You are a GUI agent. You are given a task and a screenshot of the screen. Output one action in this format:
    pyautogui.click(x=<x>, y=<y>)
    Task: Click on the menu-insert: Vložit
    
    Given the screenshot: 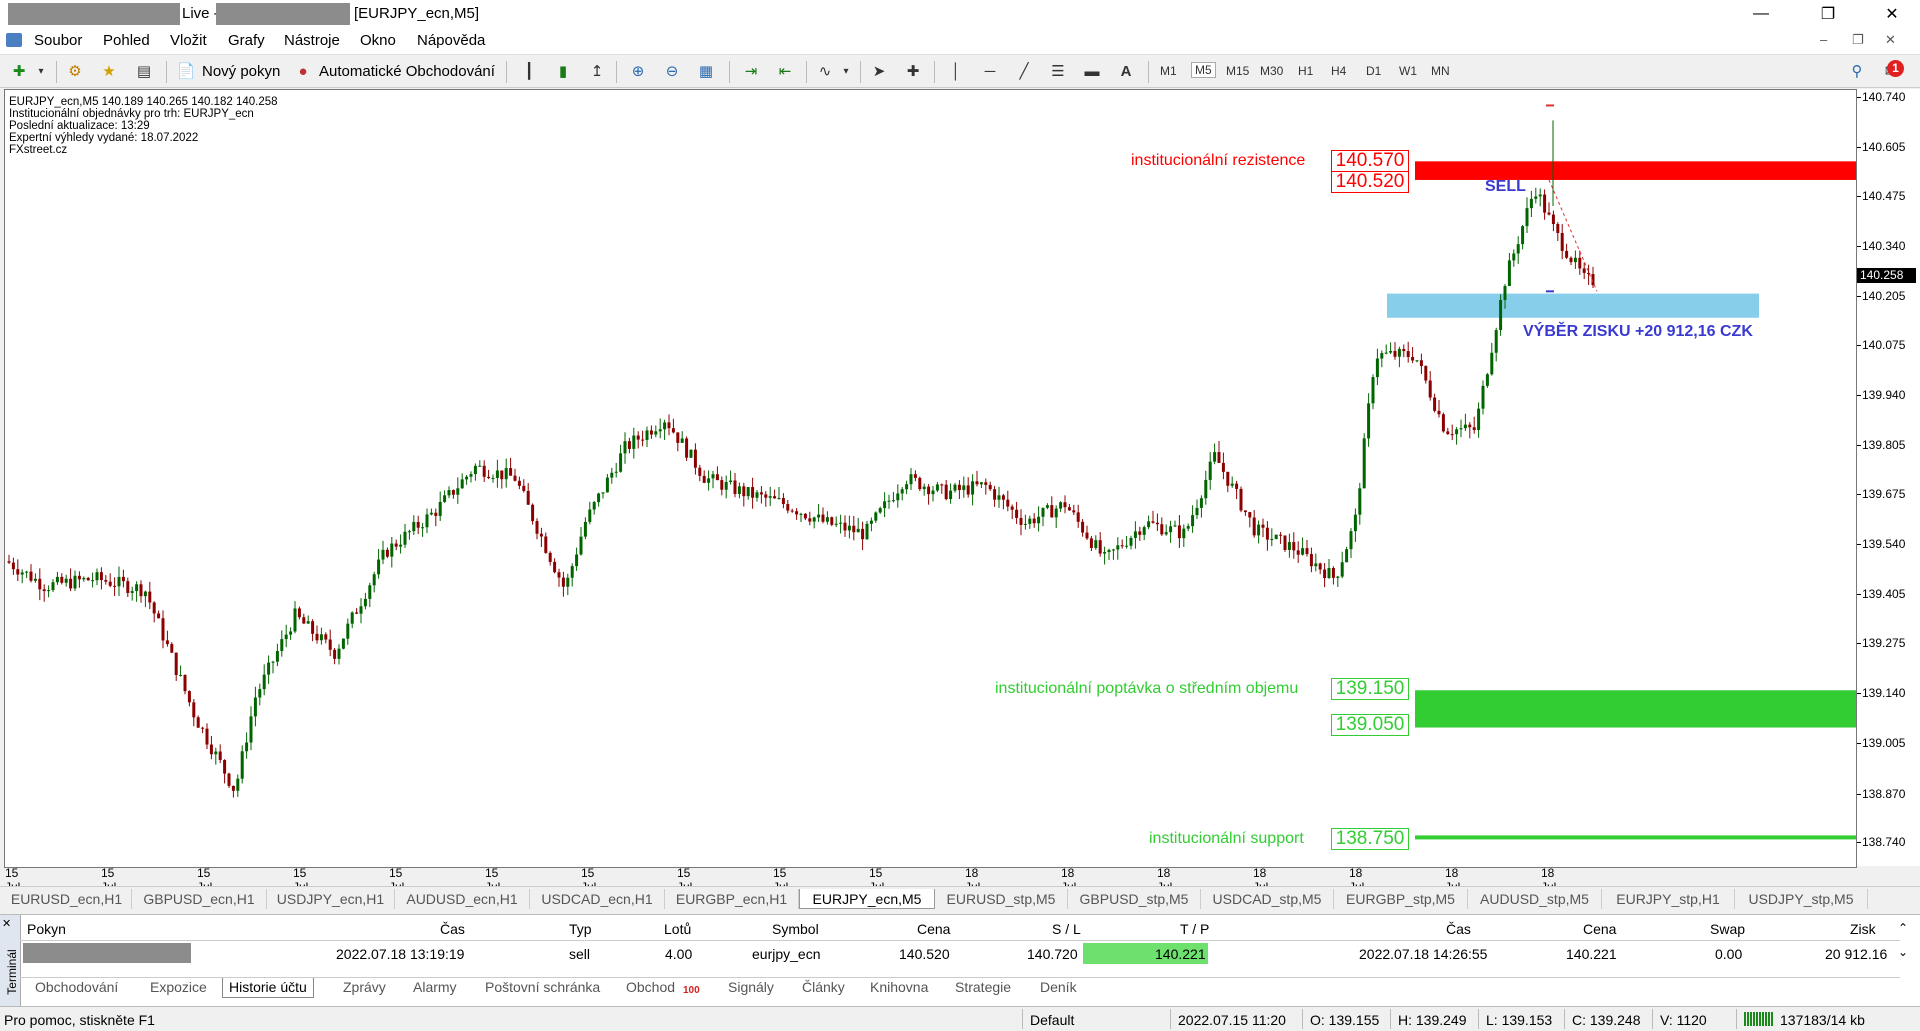 What is the action you would take?
    pyautogui.click(x=188, y=40)
    